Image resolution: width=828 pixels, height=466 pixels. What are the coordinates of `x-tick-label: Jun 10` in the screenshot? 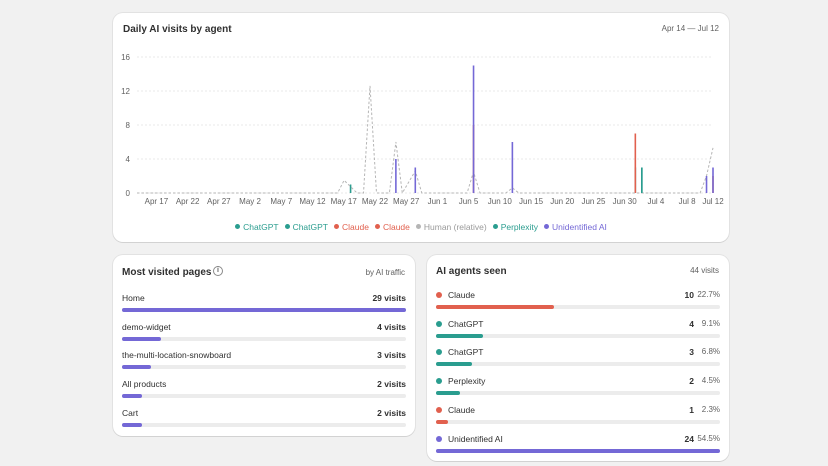 It's located at (500, 201).